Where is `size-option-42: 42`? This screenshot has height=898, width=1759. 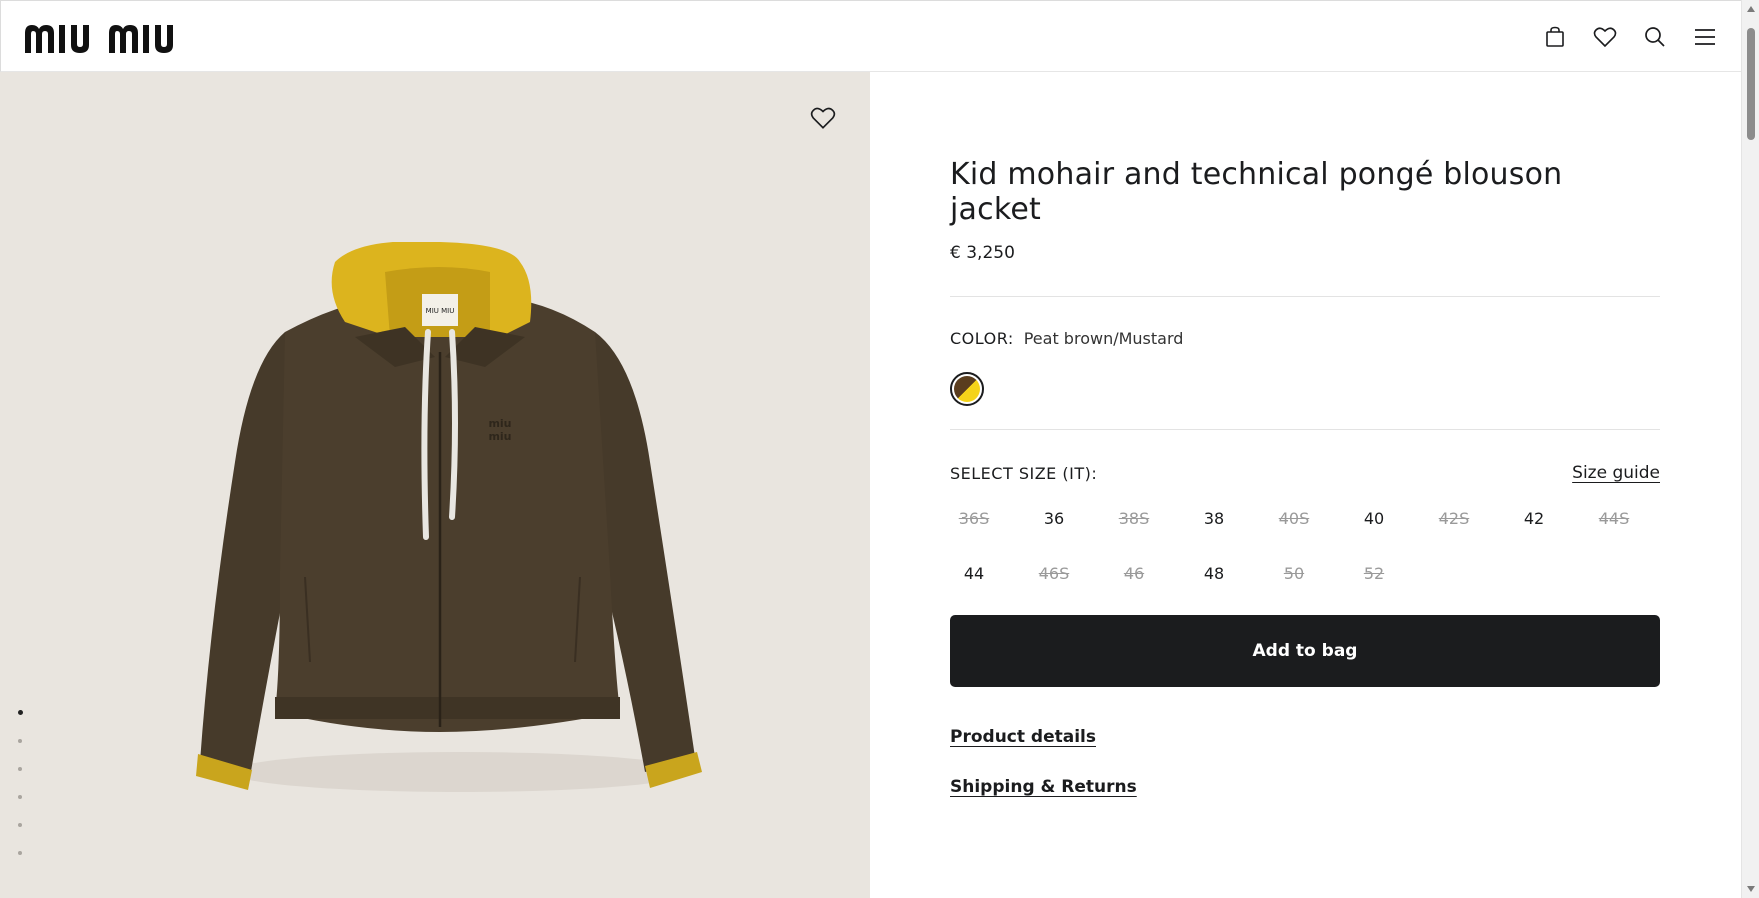 size-option-42: 42 is located at coordinates (1534, 518).